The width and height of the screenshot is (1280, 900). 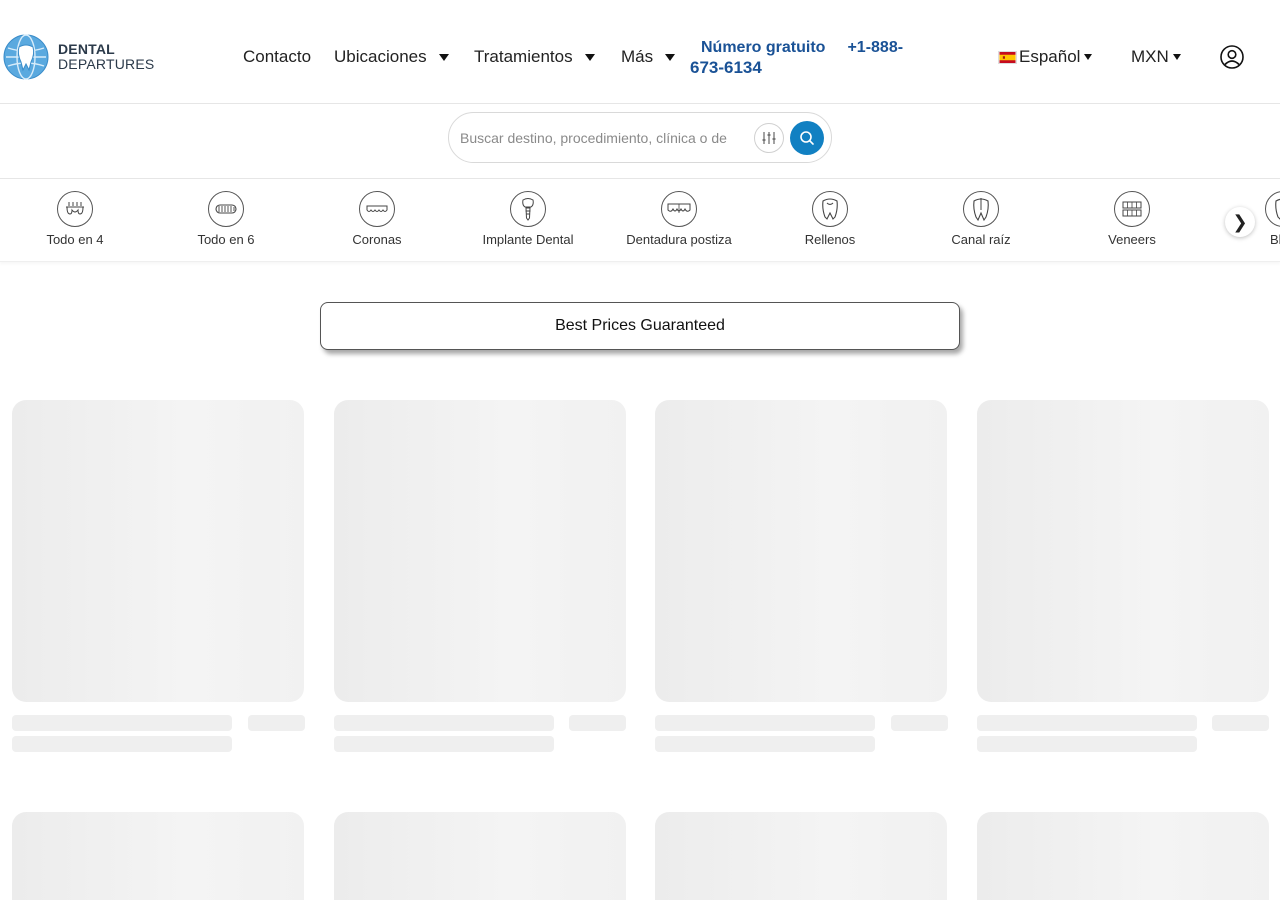 What do you see at coordinates (1132, 239) in the screenshot?
I see `category-label: Veneers` at bounding box center [1132, 239].